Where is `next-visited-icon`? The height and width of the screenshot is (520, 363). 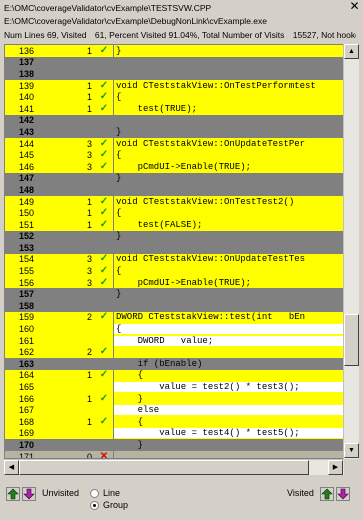
next-visited-icon is located at coordinates (343, 494).